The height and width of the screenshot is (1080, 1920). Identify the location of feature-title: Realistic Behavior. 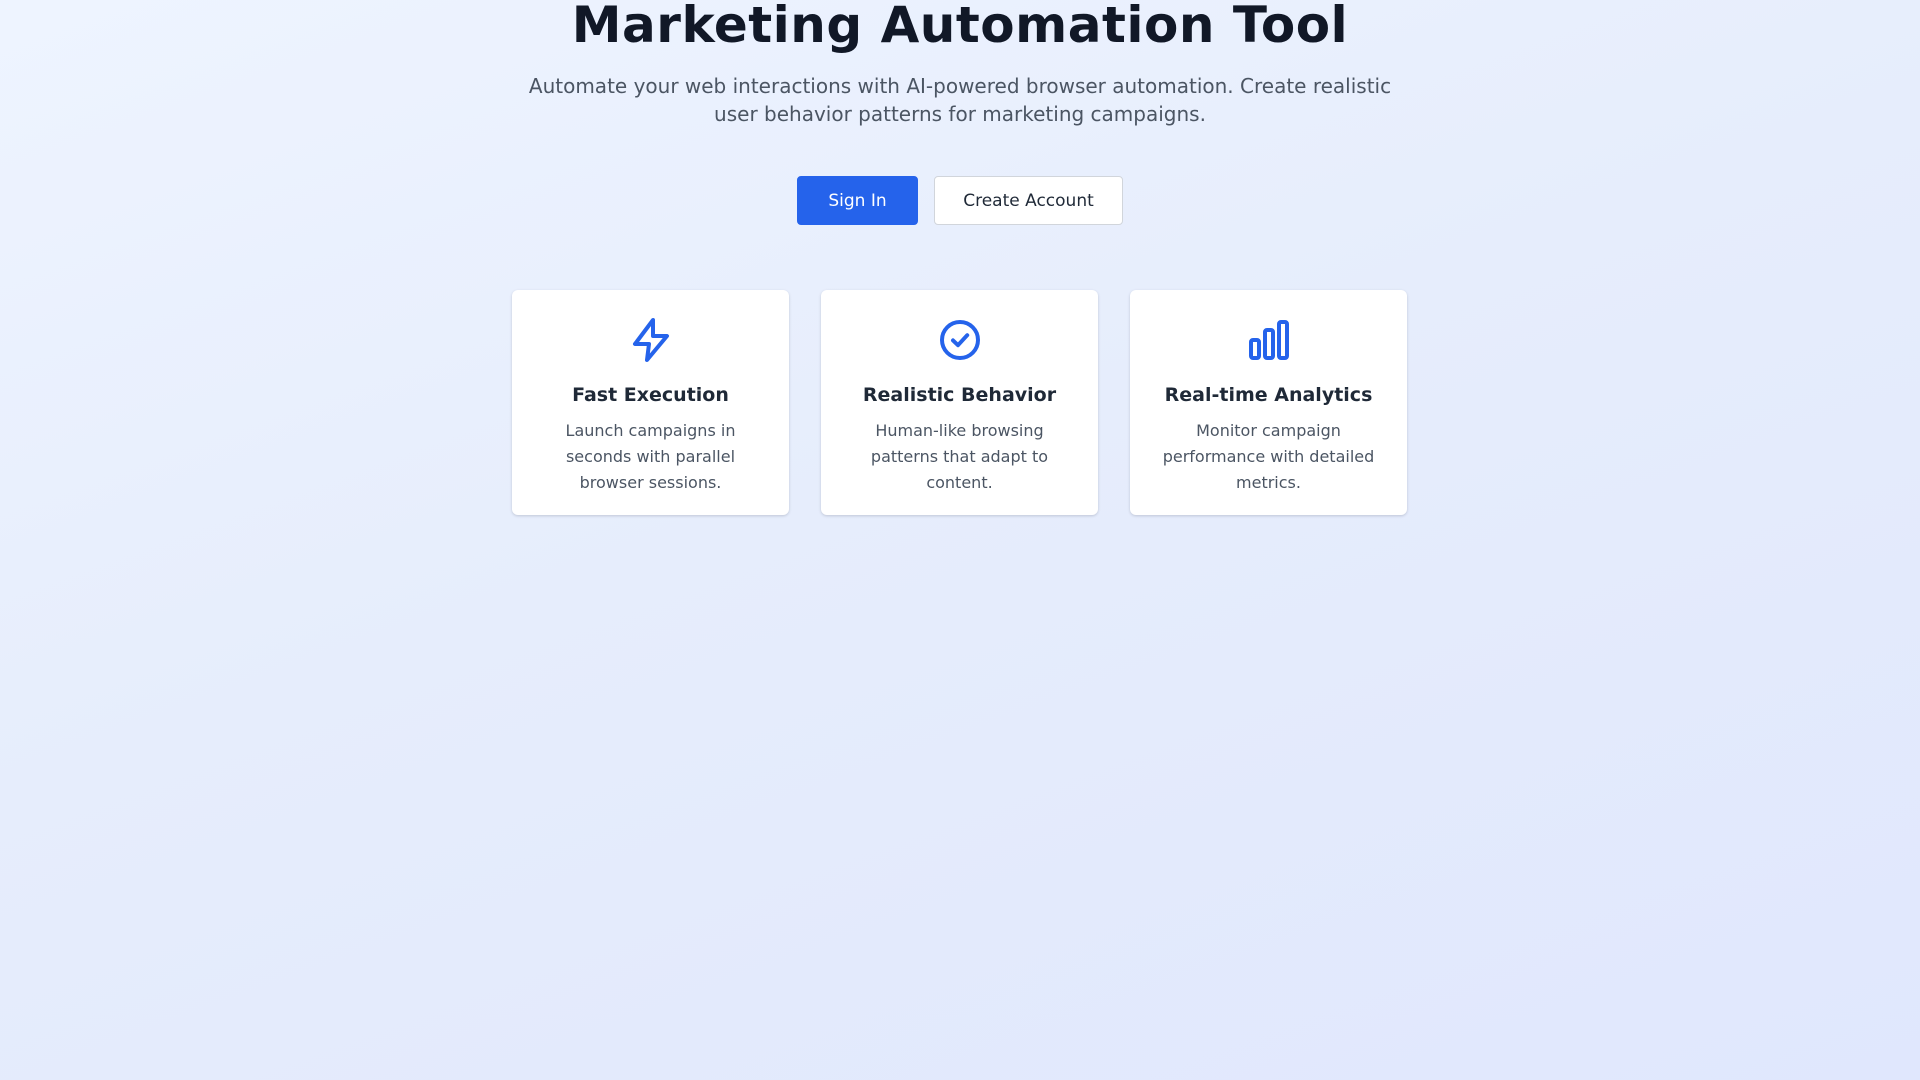
(959, 395).